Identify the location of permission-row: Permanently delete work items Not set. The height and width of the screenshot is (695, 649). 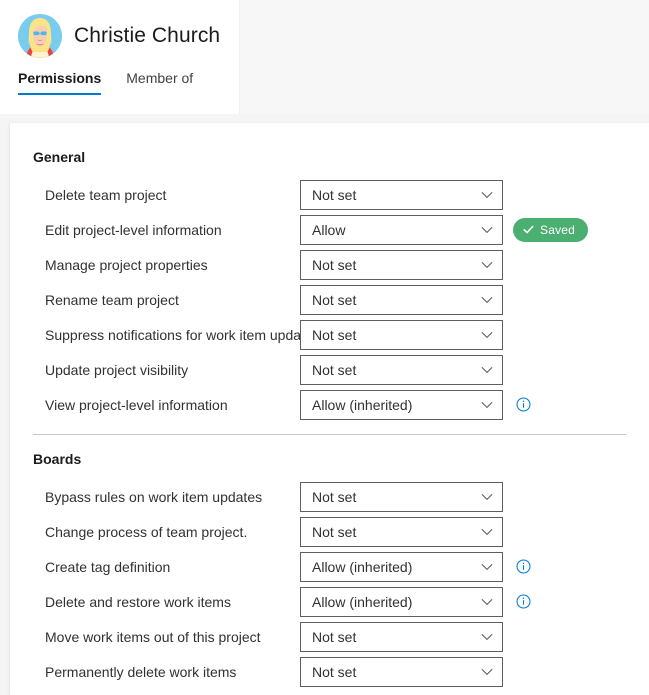
(329, 671).